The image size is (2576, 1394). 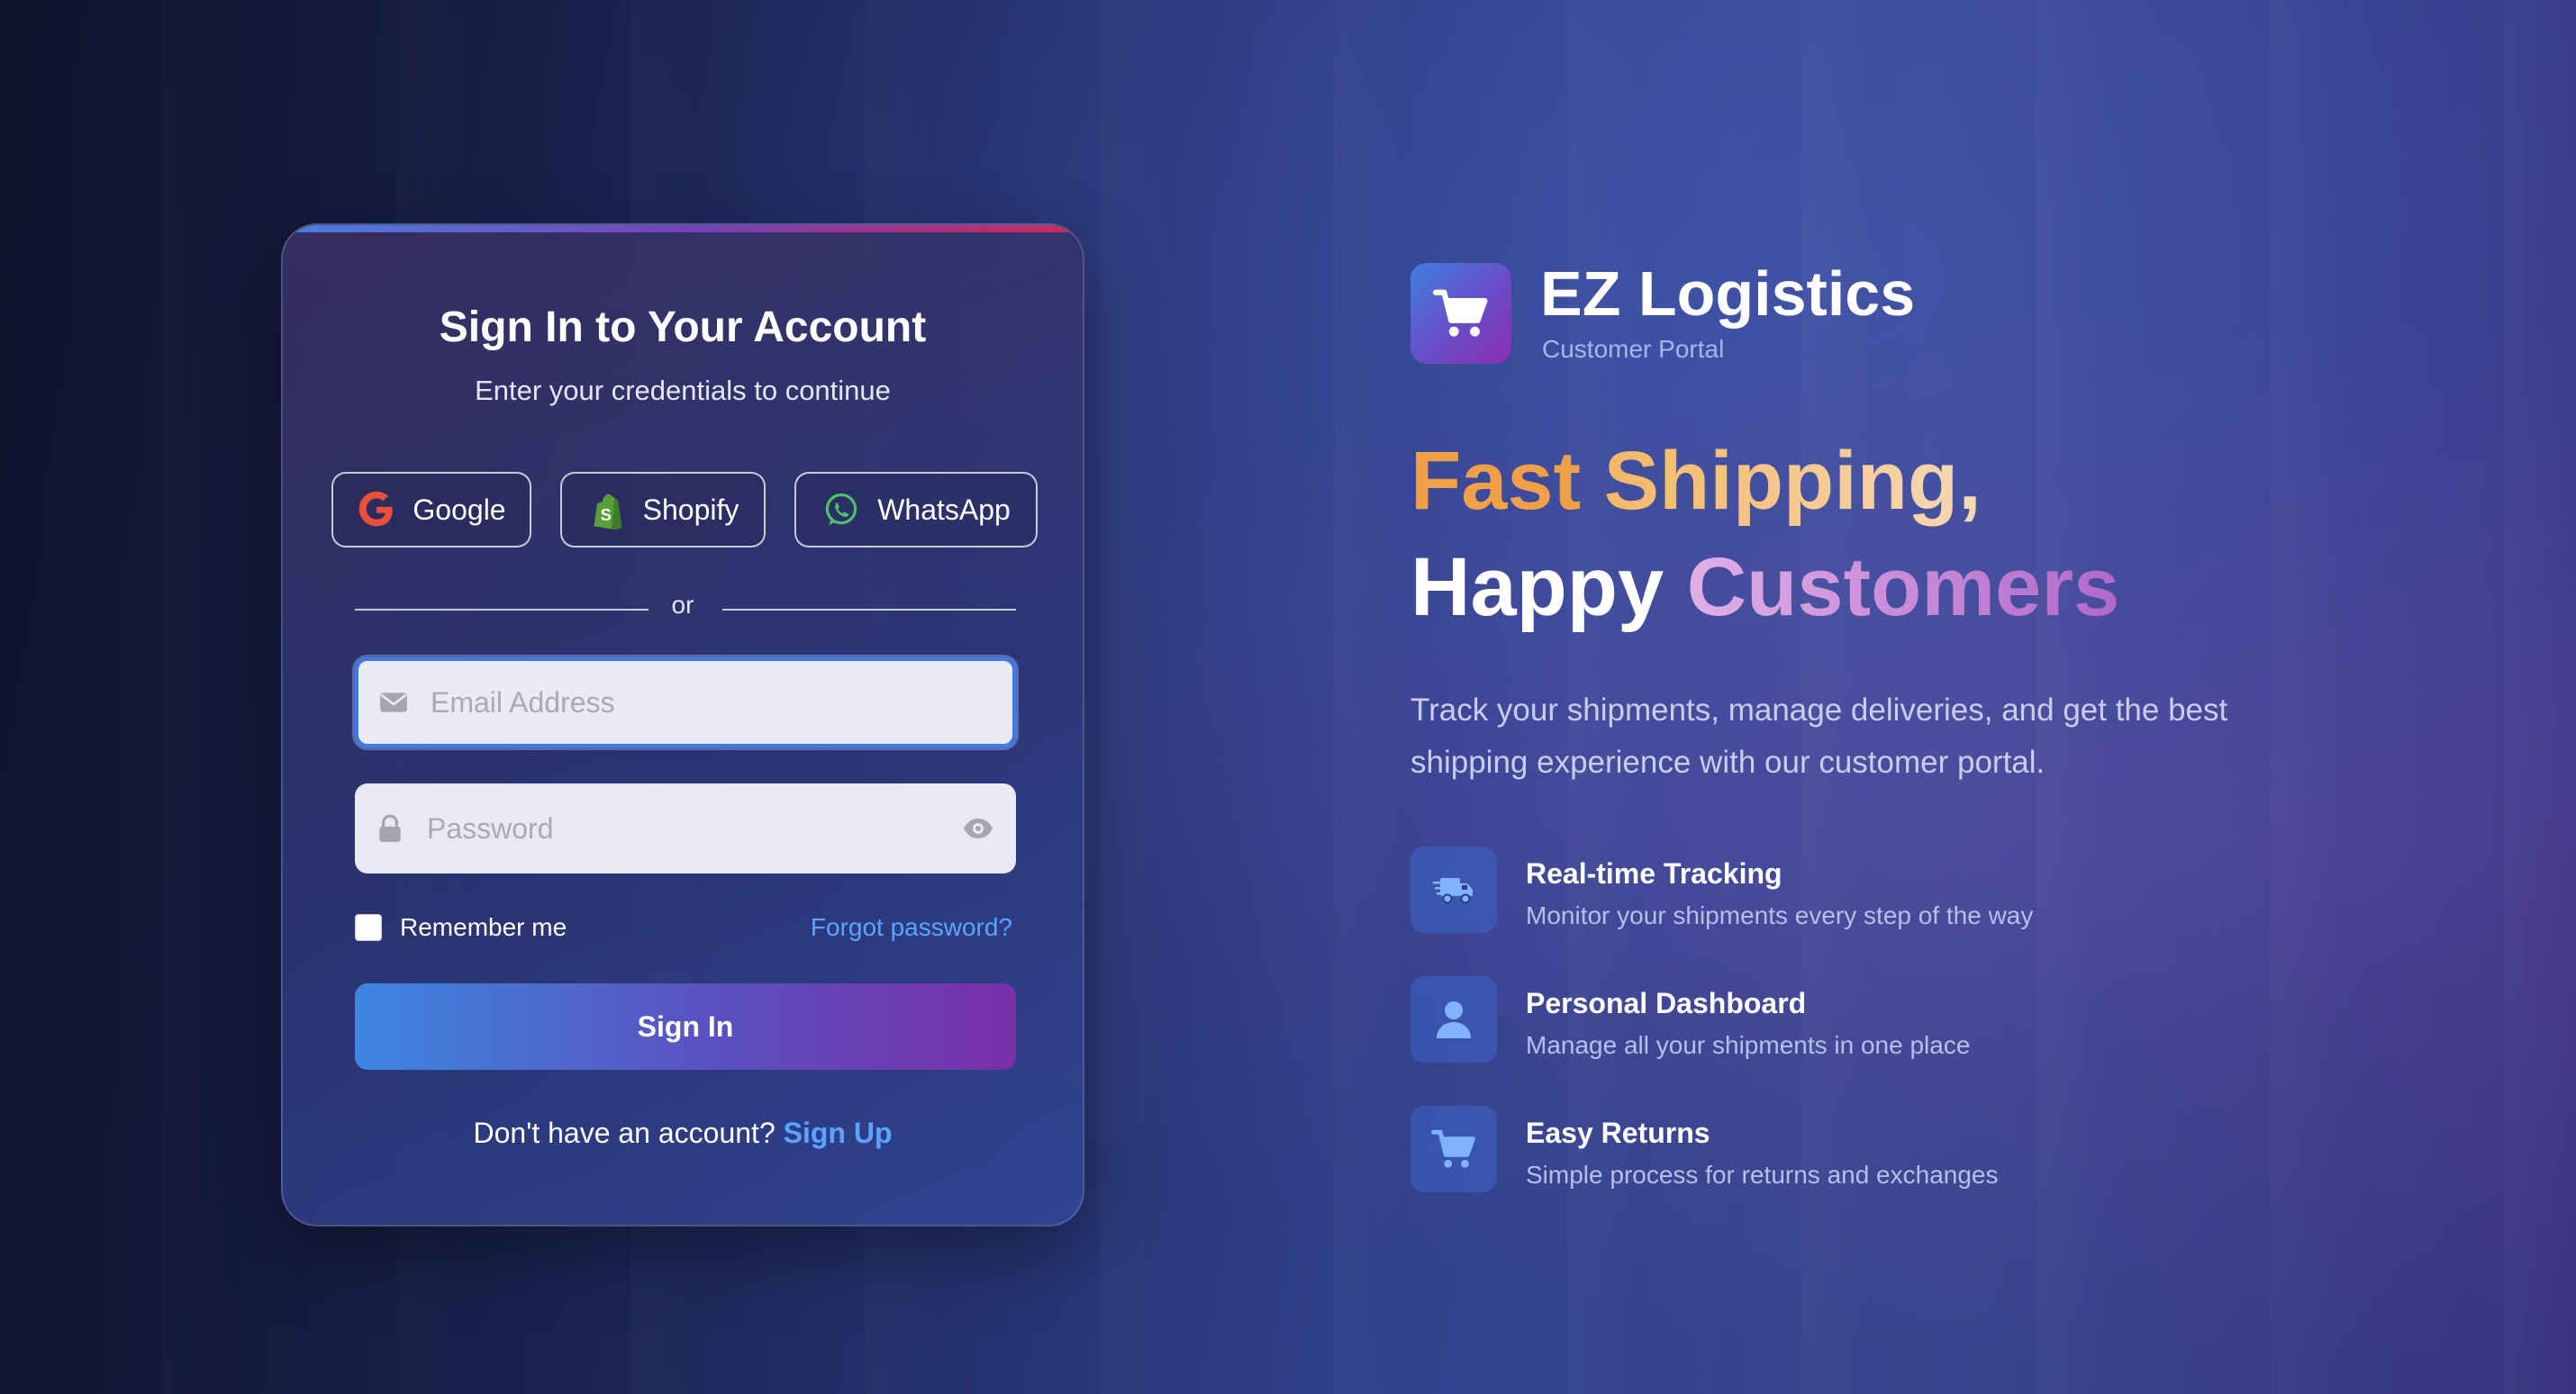 What do you see at coordinates (1728, 293) in the screenshot?
I see `brand-name: EZ Logistics` at bounding box center [1728, 293].